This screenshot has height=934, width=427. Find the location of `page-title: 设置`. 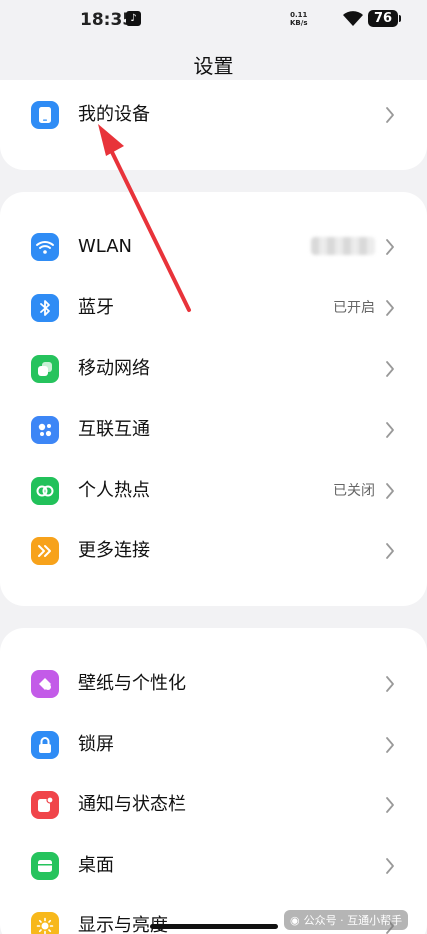

page-title: 设置 is located at coordinates (213, 66).